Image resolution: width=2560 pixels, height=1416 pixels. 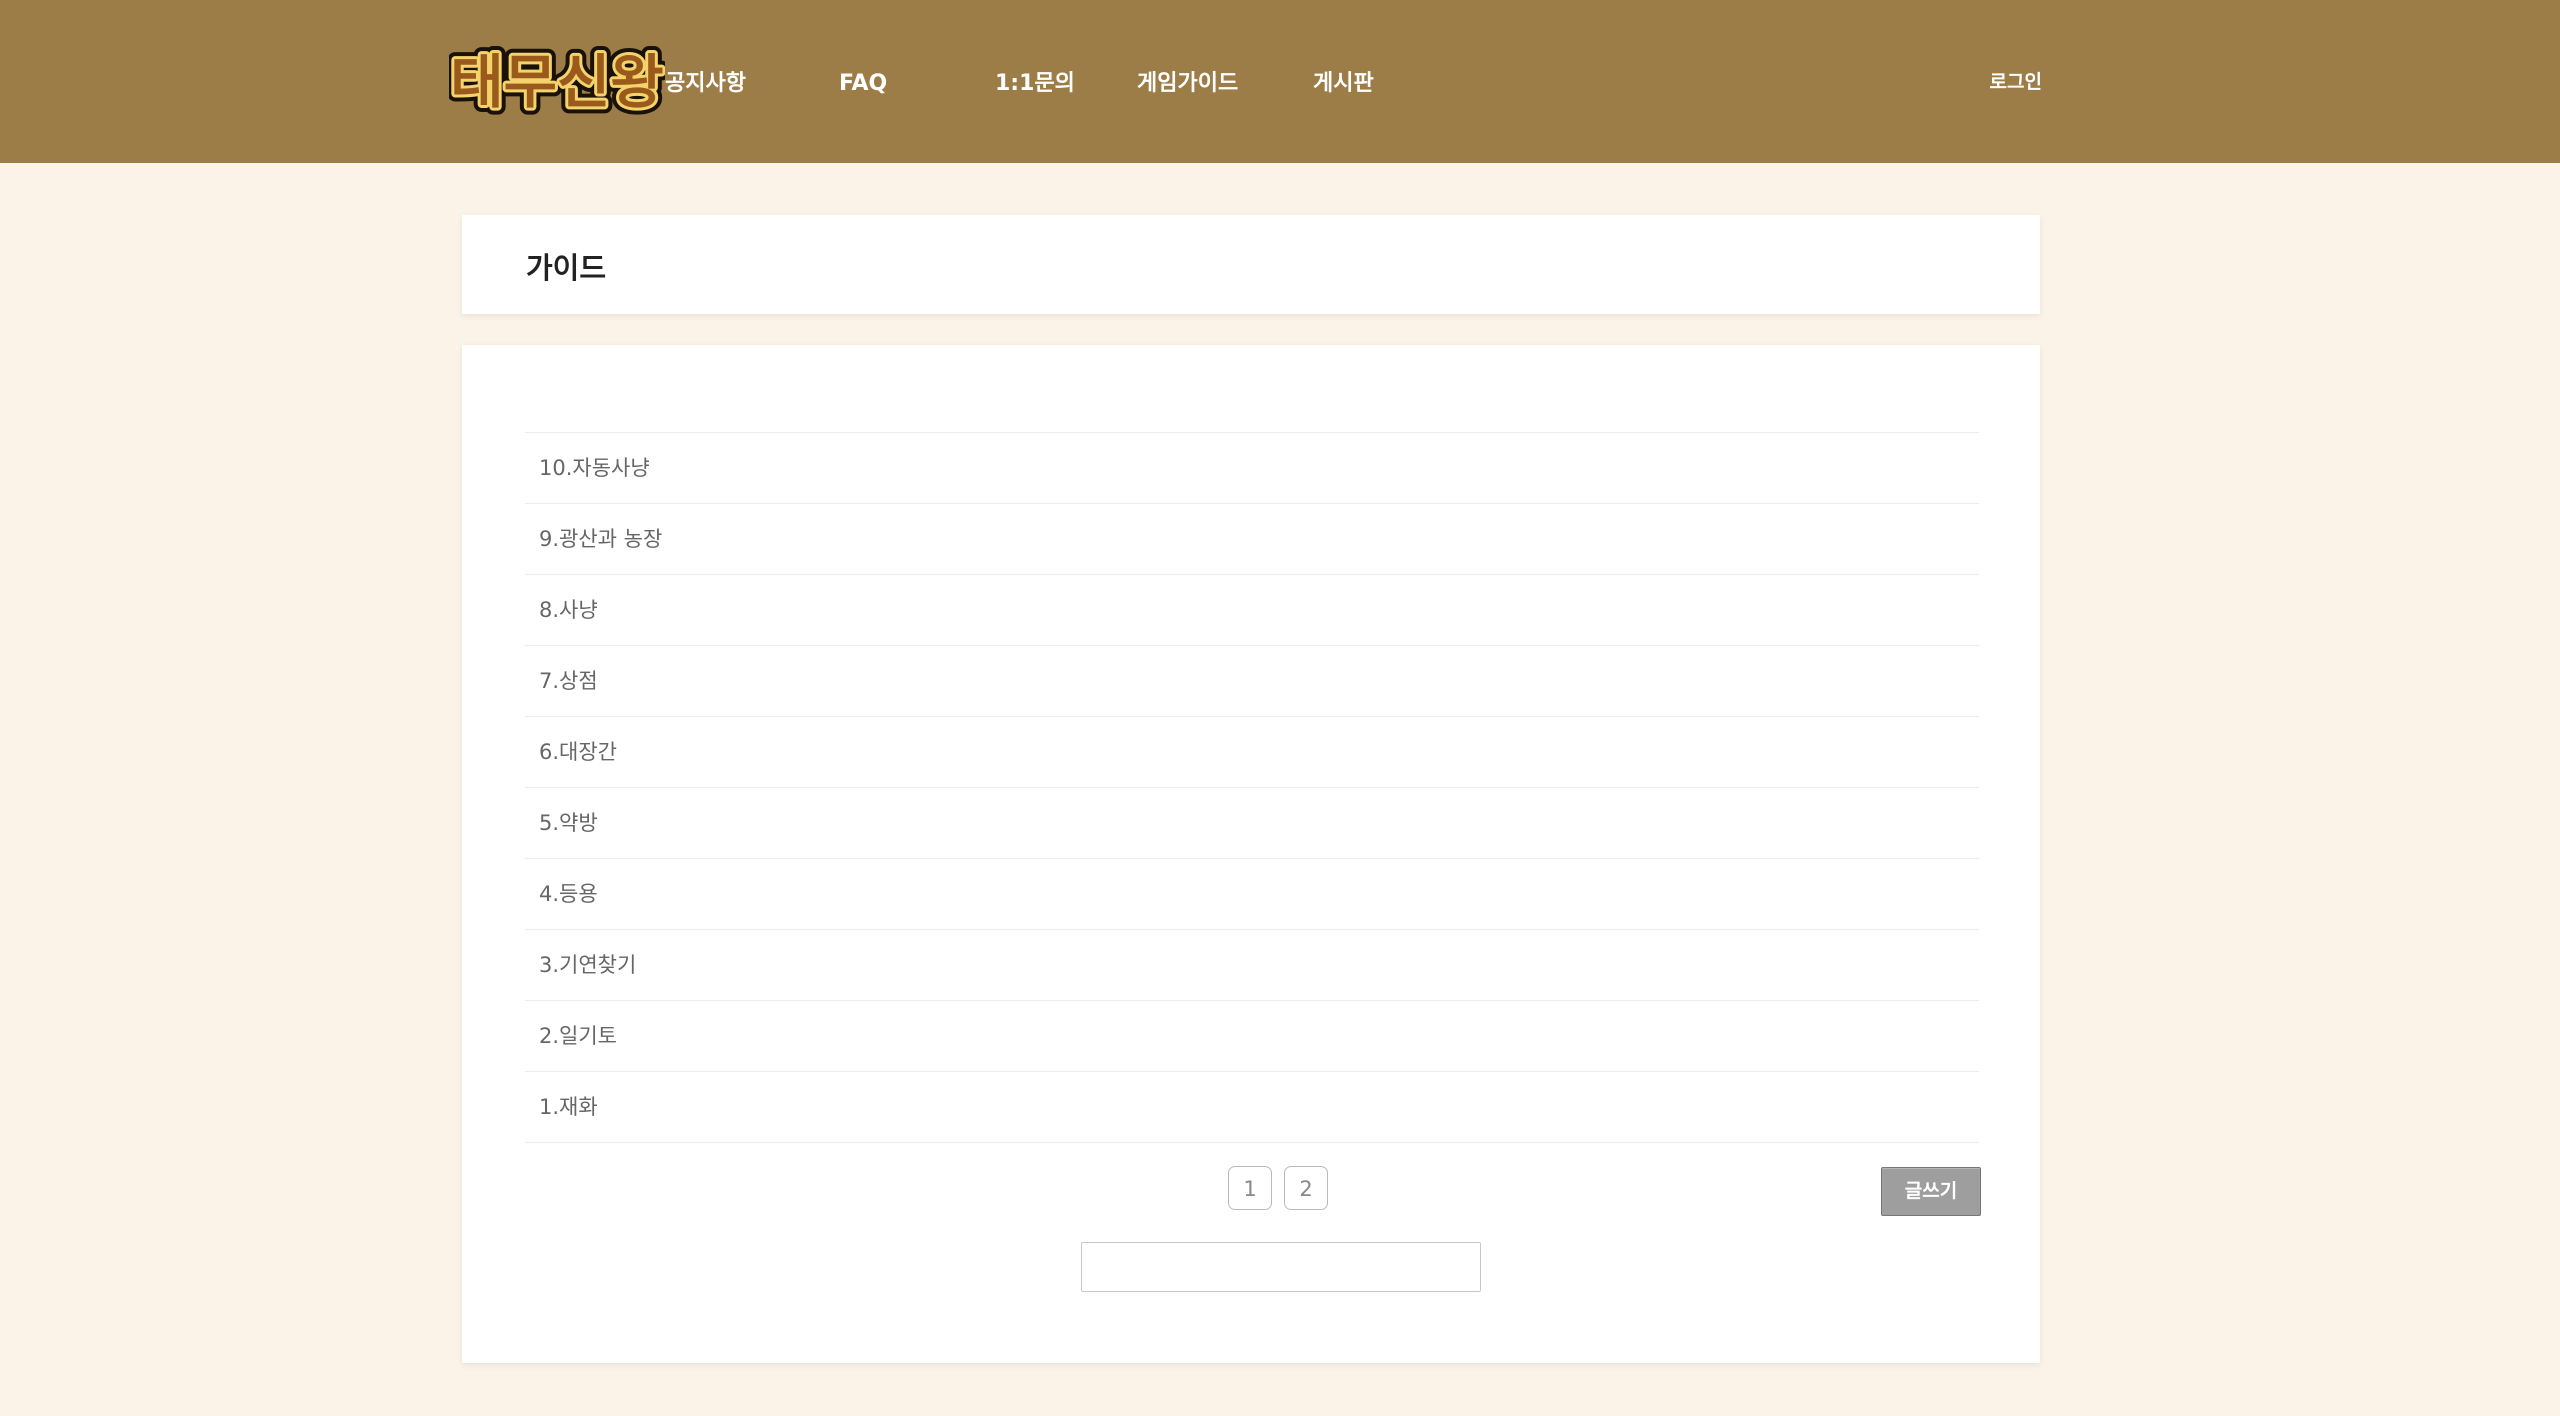 I want to click on page-title-box: 가이드, so click(x=1251, y=264).